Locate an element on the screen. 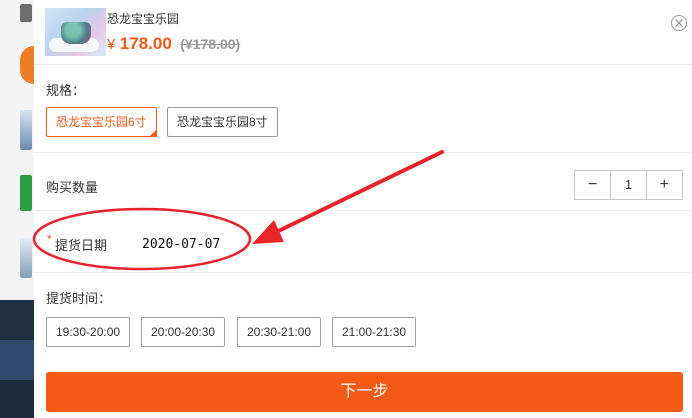 This screenshot has width=692, height=418. spec-option-8inch: 恐龙宝宝乐园8寸 is located at coordinates (222, 122).